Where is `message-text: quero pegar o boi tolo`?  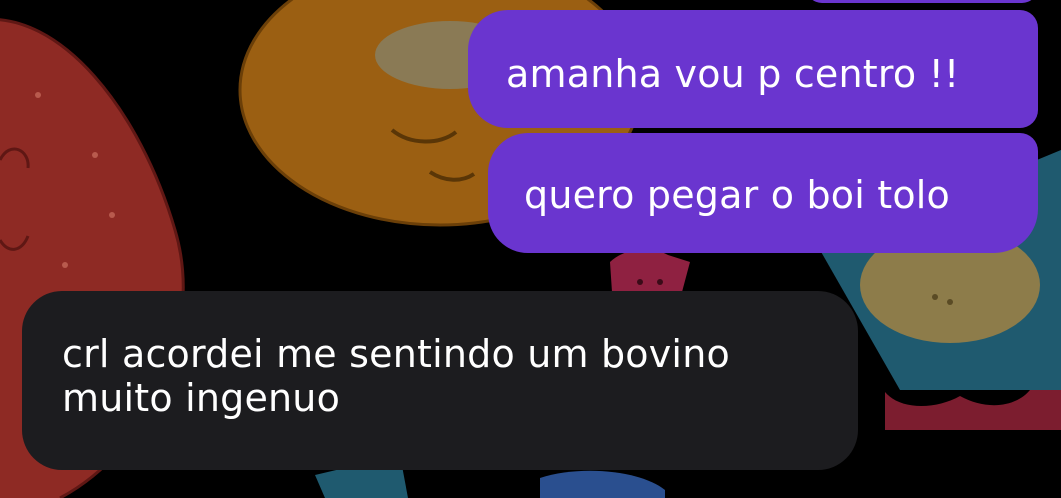
message-text: quero pegar o boi tolo is located at coordinates (737, 195).